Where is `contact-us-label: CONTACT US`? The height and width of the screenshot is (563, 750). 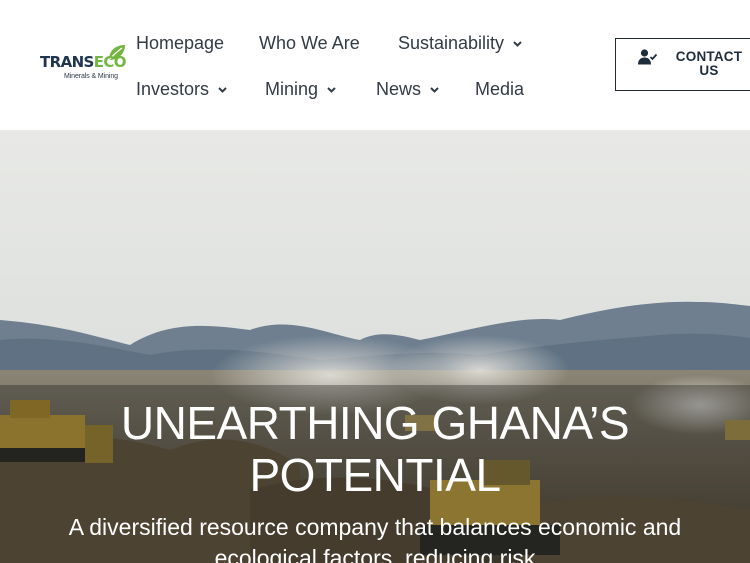 contact-us-label: CONTACT US is located at coordinates (709, 63).